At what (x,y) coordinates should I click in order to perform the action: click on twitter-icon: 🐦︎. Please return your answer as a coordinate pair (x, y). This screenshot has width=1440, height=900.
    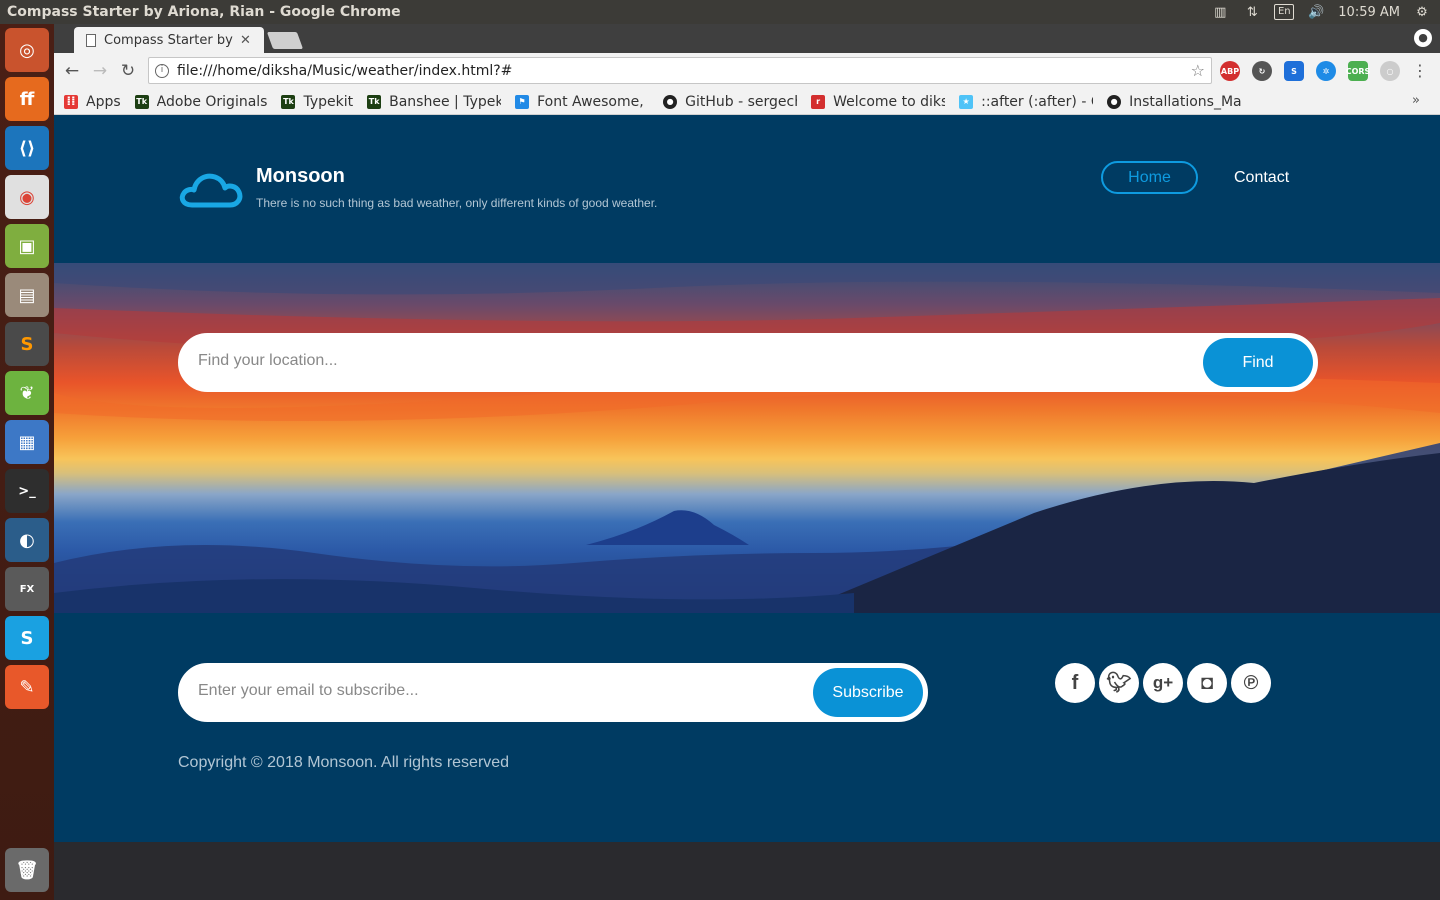
    Looking at the image, I should click on (1119, 683).